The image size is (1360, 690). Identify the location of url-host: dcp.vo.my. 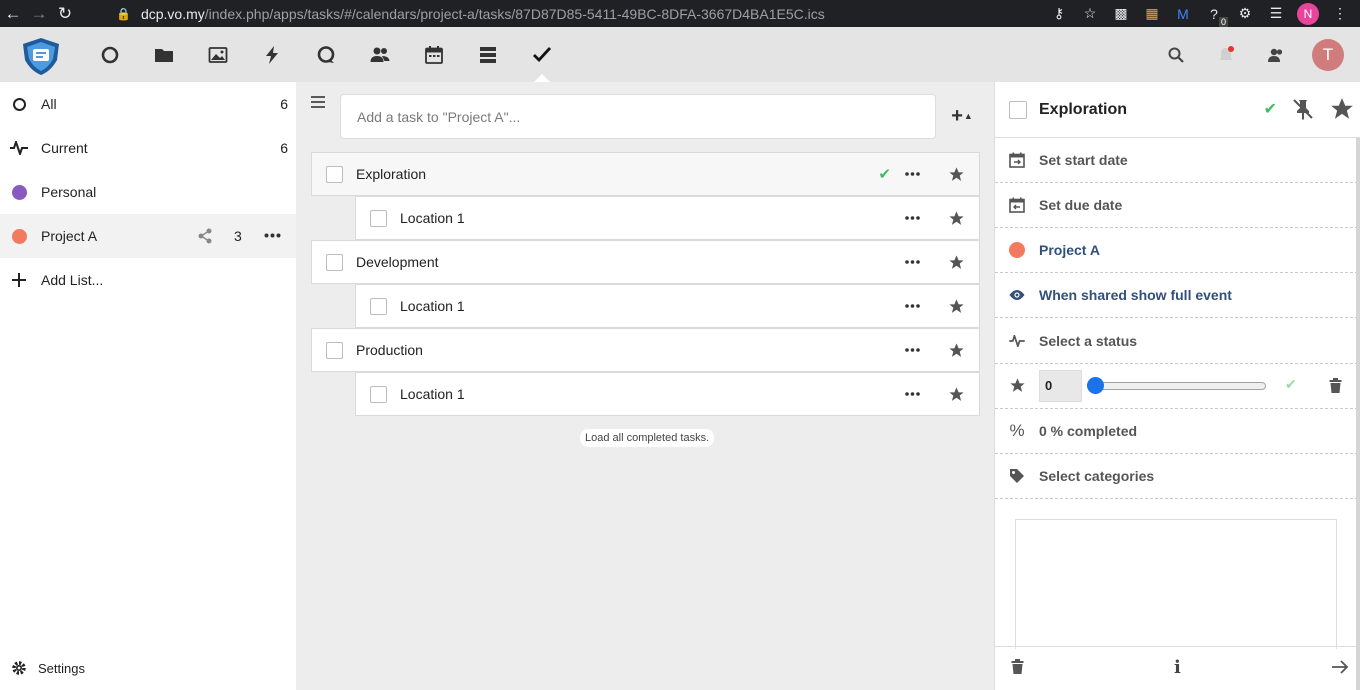
(172, 13).